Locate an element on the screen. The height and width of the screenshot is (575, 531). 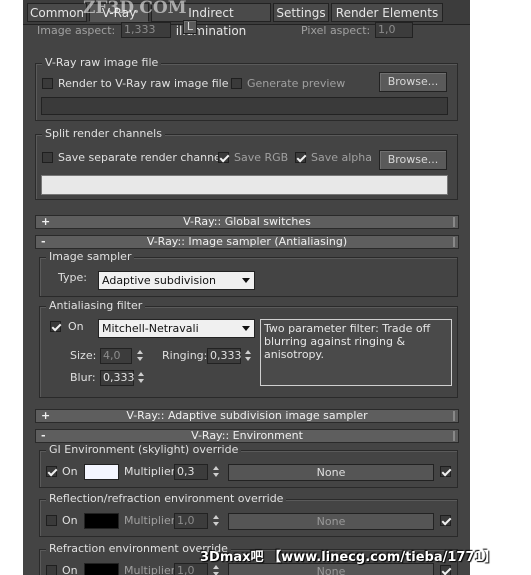
save-rgb-label: Save RGB is located at coordinates (261, 157).